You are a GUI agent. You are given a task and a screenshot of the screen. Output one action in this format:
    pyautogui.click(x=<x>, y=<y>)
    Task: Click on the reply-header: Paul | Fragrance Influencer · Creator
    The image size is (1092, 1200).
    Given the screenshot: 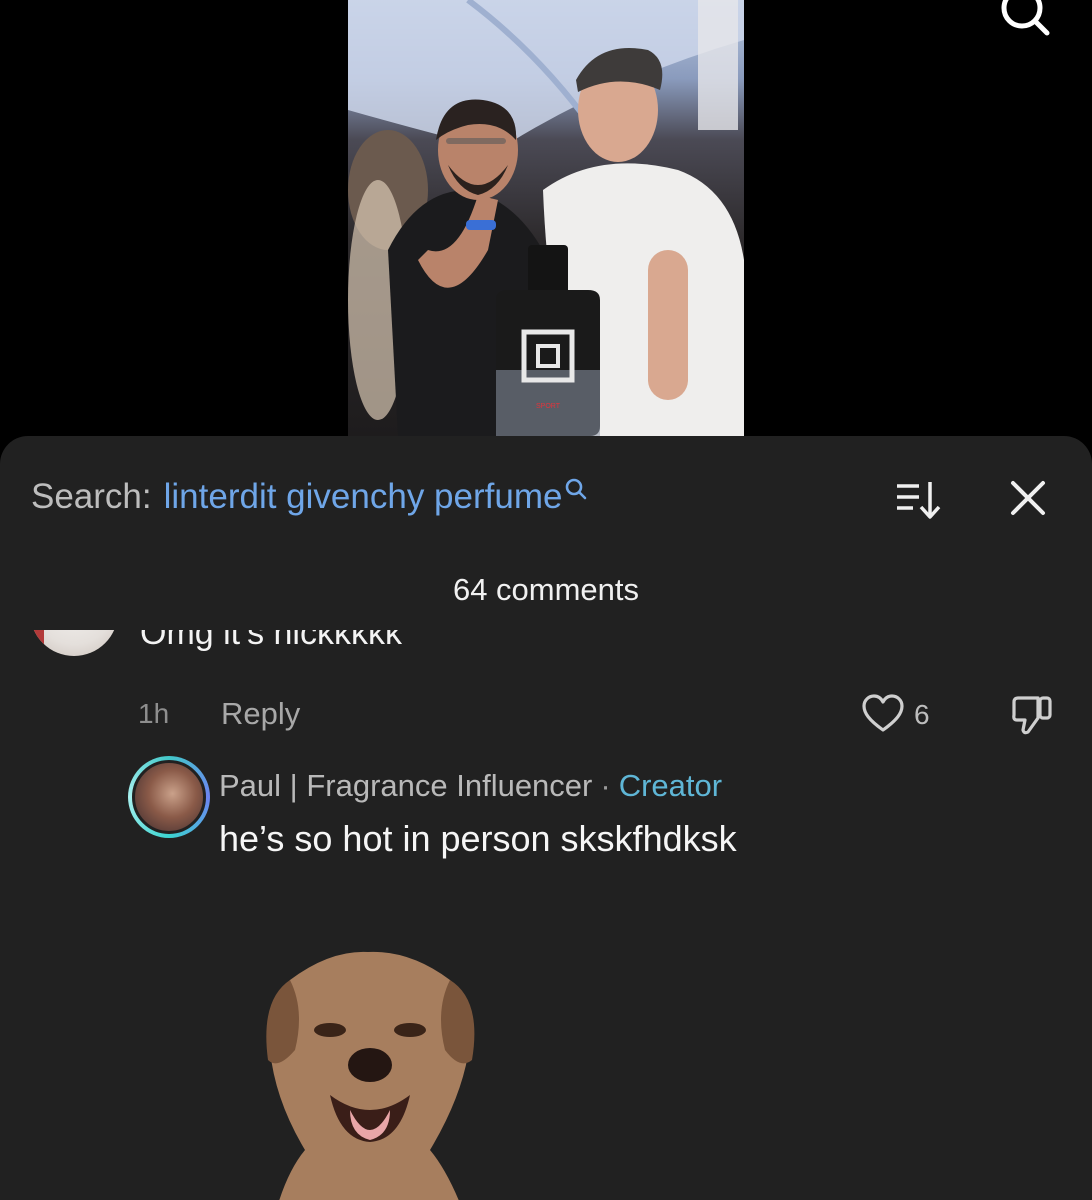 What is the action you would take?
    pyautogui.click(x=470, y=786)
    